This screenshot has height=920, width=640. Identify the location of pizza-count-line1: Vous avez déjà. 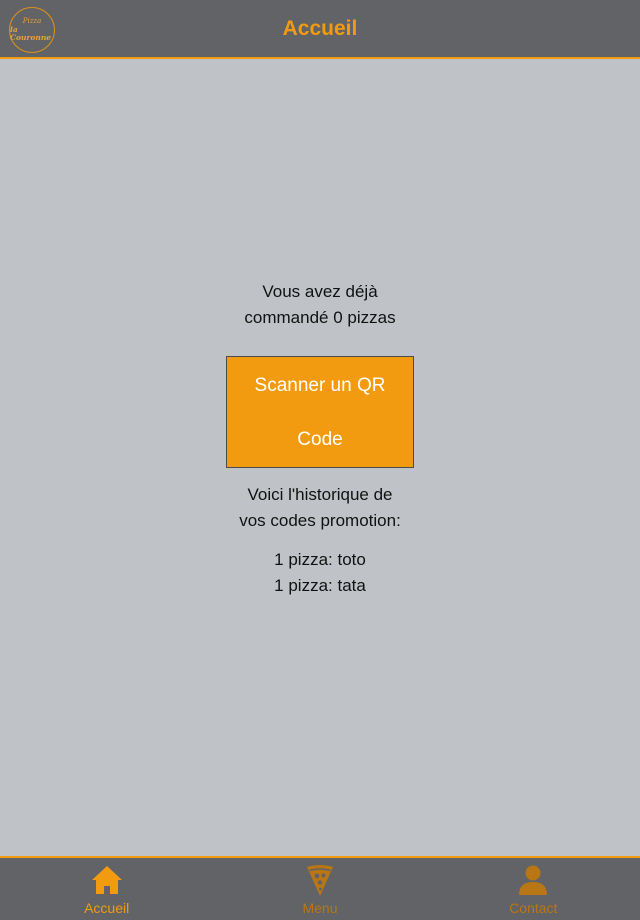
(320, 291).